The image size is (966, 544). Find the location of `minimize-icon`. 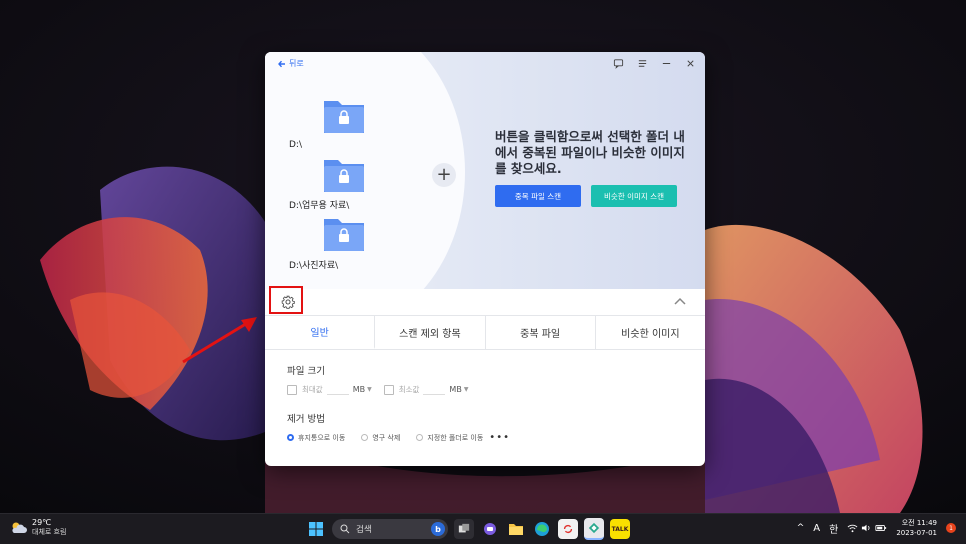

minimize-icon is located at coordinates (666, 63).